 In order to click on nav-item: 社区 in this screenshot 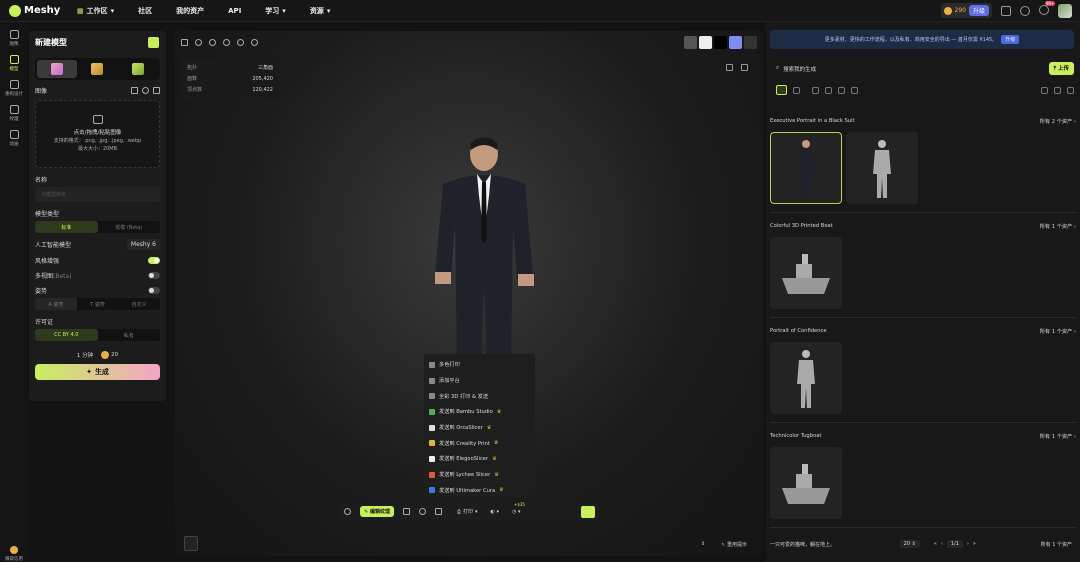, I will do `click(145, 11)`.